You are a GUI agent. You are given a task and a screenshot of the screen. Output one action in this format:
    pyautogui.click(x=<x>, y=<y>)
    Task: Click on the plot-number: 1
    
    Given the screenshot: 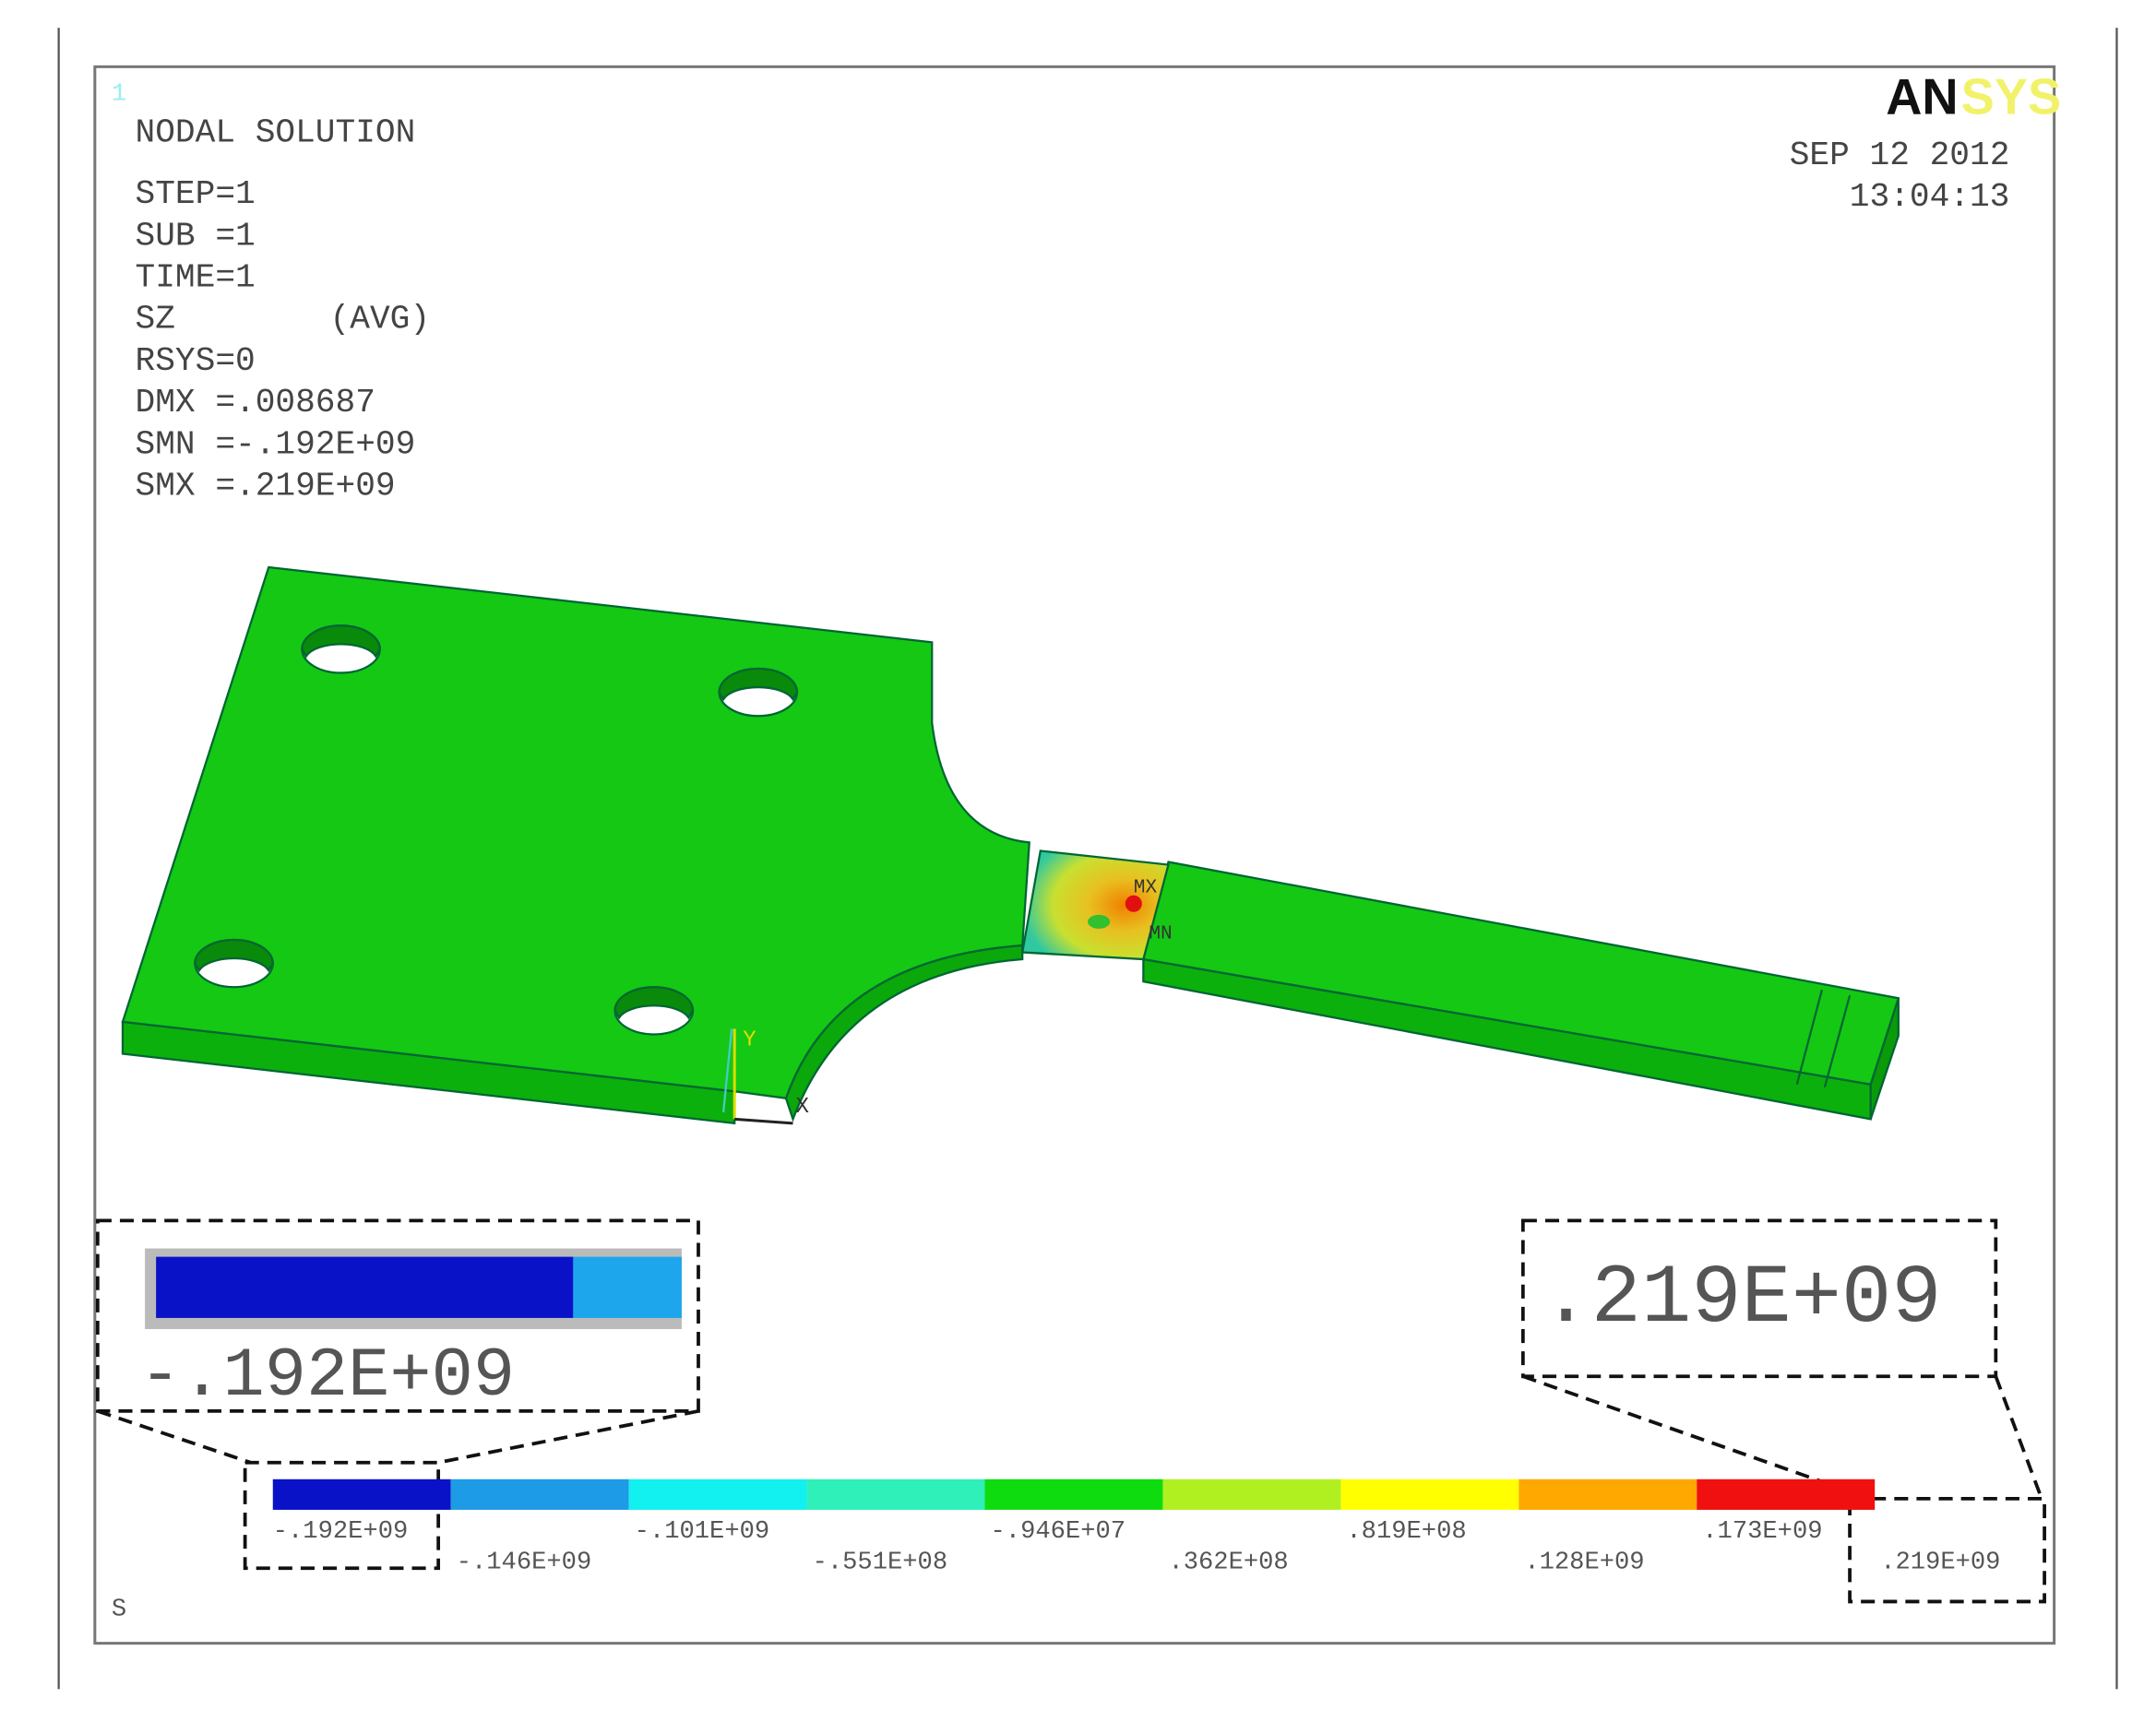 What is the action you would take?
    pyautogui.click(x=119, y=94)
    